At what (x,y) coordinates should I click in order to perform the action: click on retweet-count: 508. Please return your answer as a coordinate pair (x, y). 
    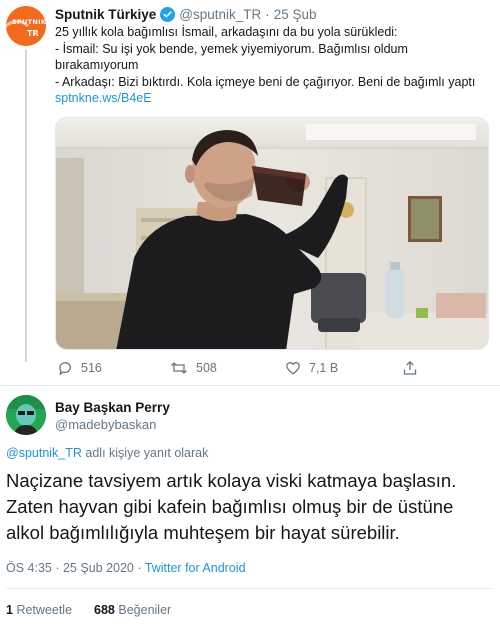
    Looking at the image, I should click on (206, 368).